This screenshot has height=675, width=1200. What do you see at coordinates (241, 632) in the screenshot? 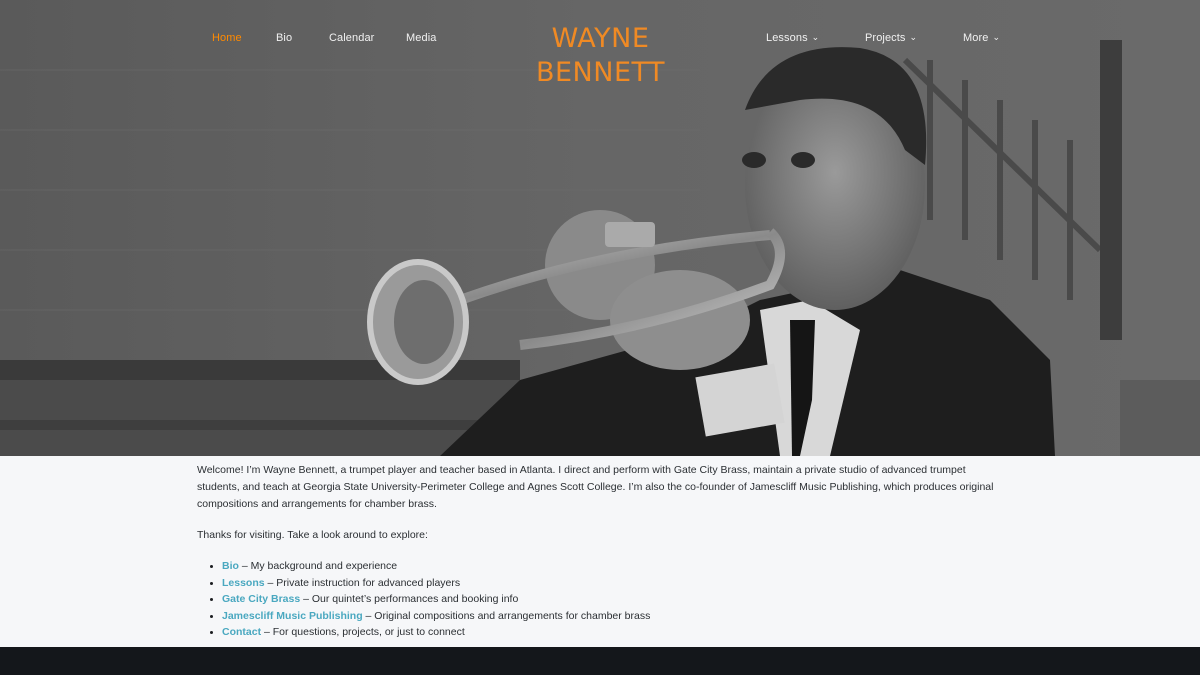
I see `link-contact: Contact` at bounding box center [241, 632].